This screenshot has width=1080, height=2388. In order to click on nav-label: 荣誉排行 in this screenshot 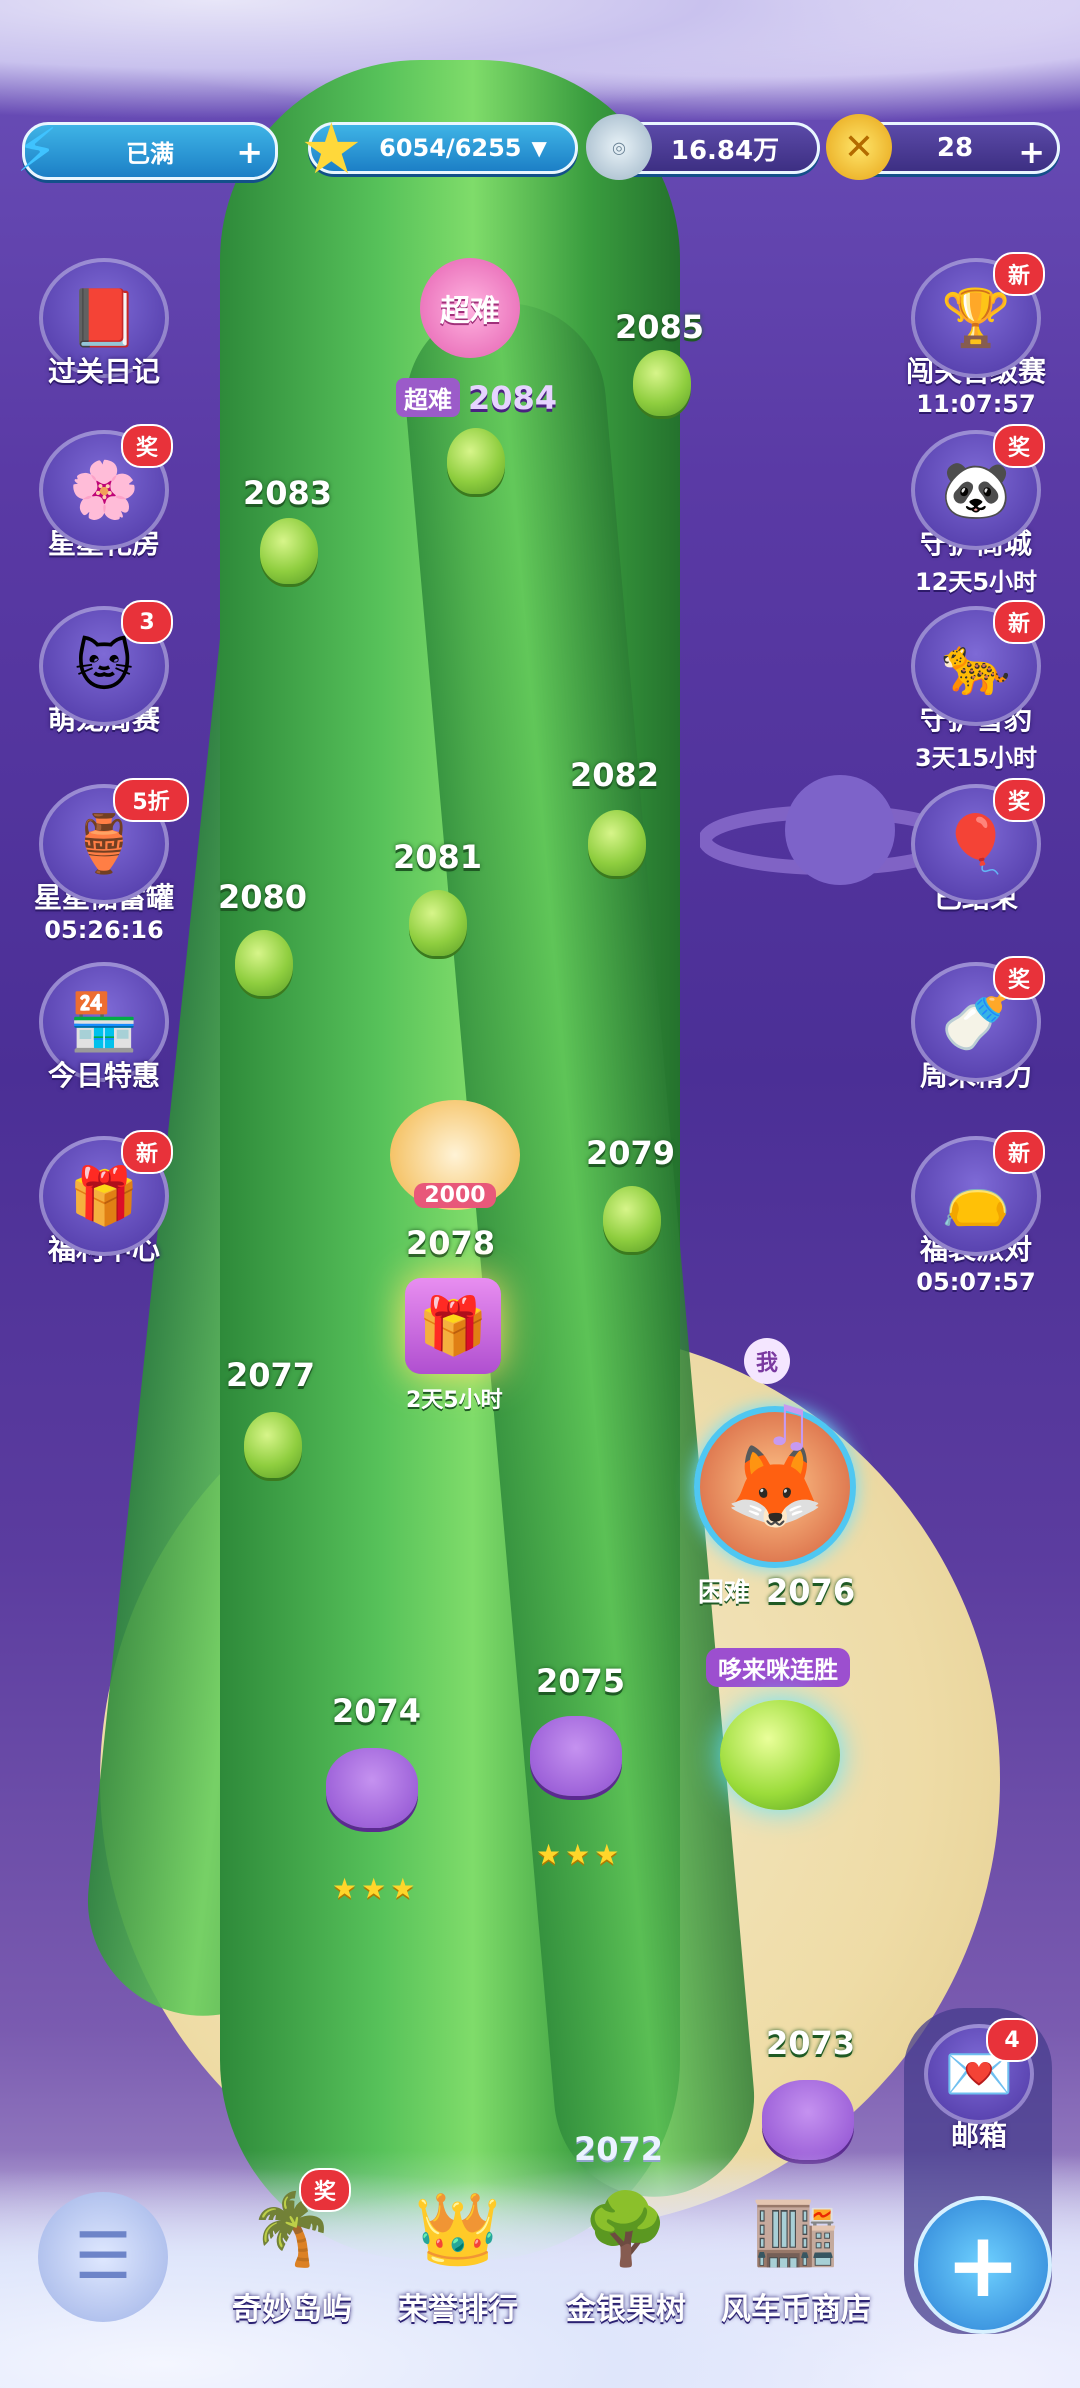, I will do `click(458, 2309)`.